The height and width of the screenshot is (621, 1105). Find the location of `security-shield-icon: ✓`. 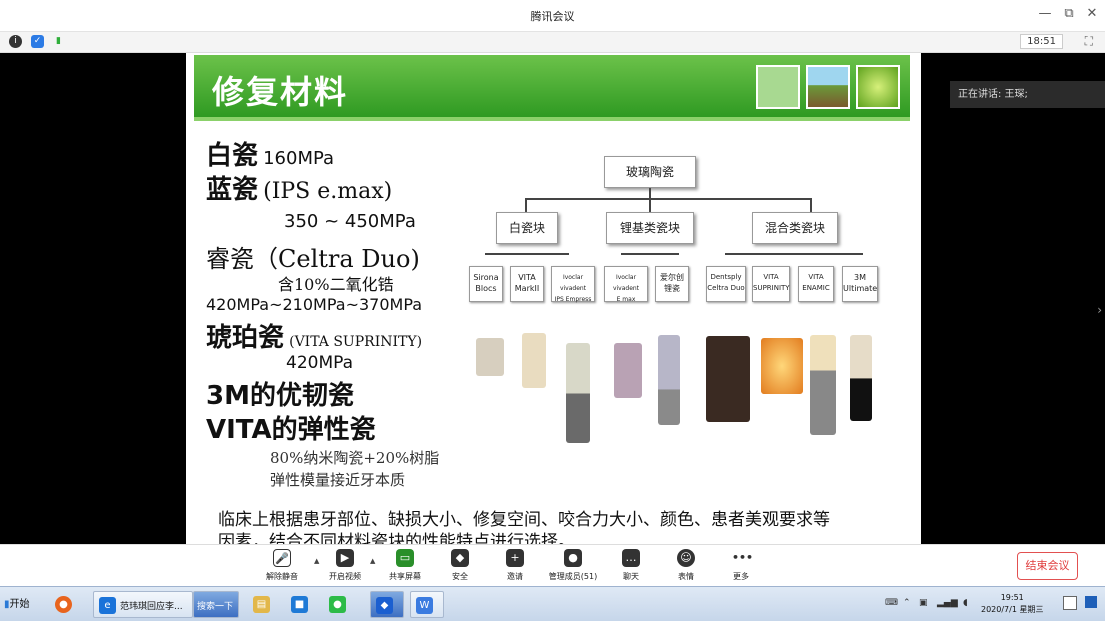

security-shield-icon: ✓ is located at coordinates (37, 41).